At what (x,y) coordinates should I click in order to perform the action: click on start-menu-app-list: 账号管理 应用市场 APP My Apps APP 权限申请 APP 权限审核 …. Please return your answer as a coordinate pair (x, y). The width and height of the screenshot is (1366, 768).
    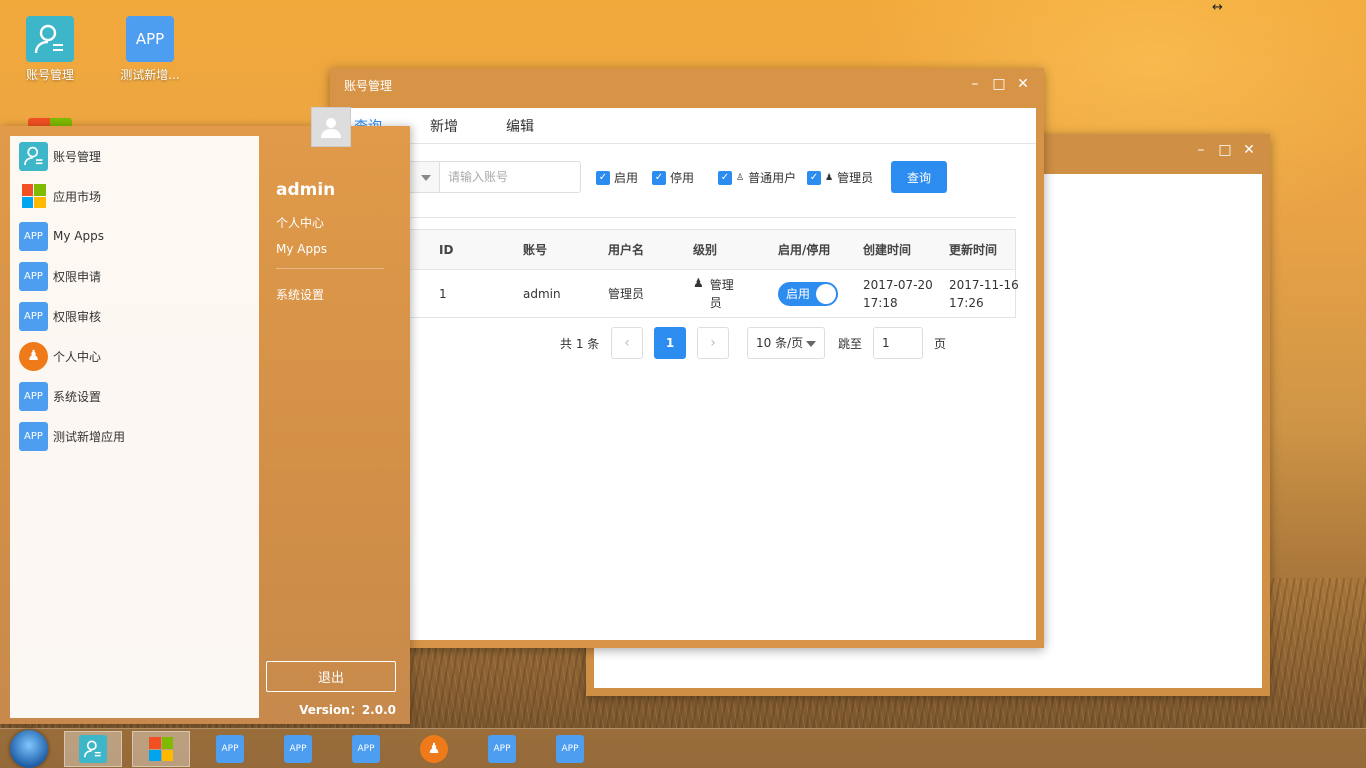
    Looking at the image, I should click on (134, 427).